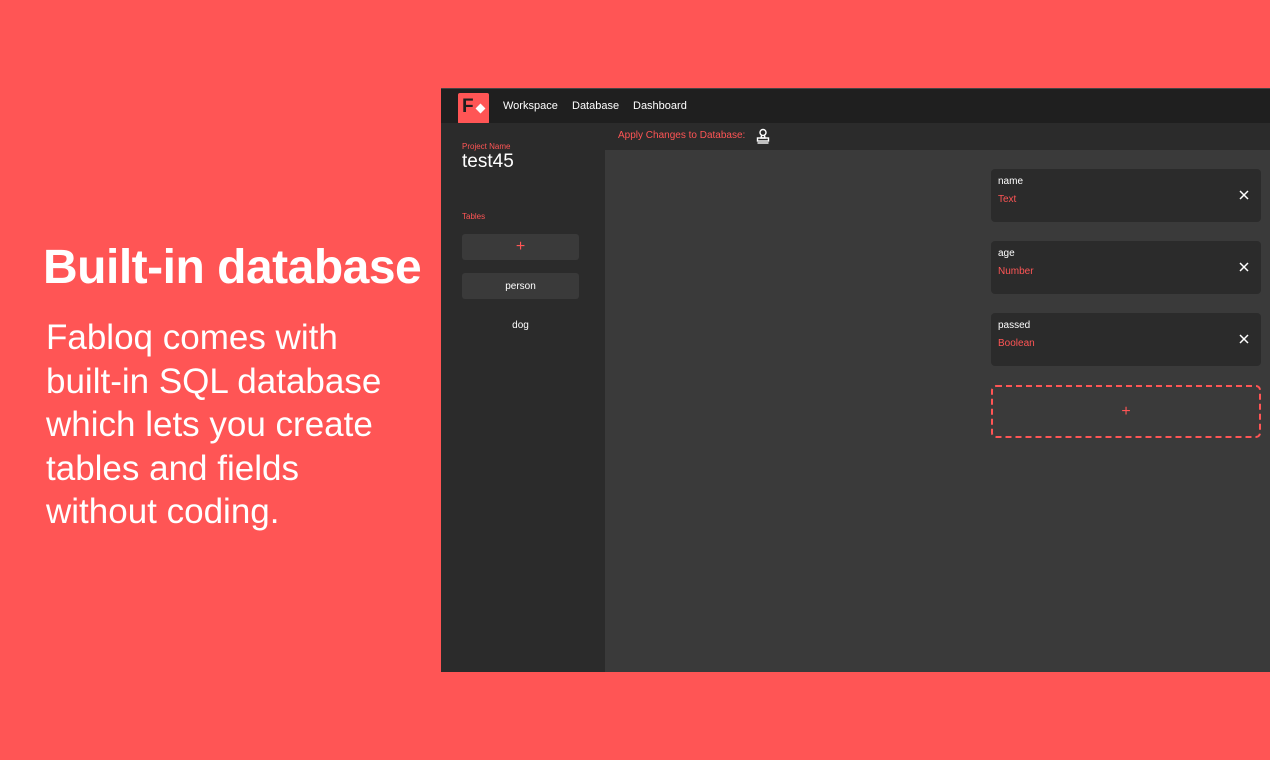 This screenshot has width=1270, height=760. What do you see at coordinates (763, 136) in the screenshot?
I see `stamp-icon` at bounding box center [763, 136].